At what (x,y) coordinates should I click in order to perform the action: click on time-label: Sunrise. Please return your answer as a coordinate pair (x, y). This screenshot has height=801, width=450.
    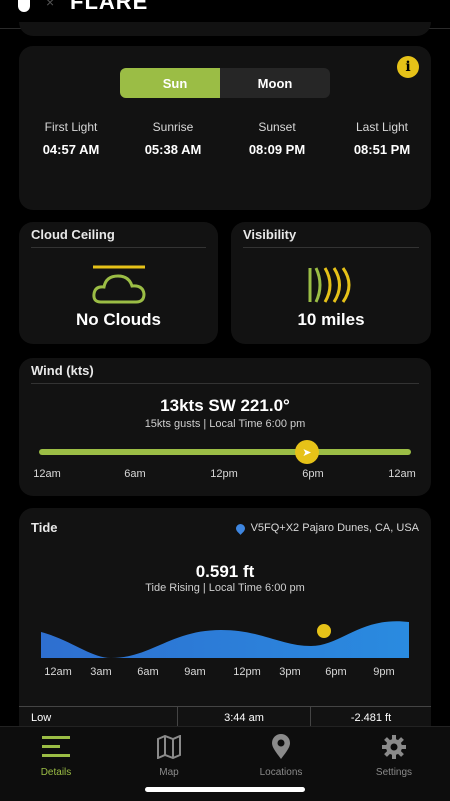
    Looking at the image, I should click on (173, 127).